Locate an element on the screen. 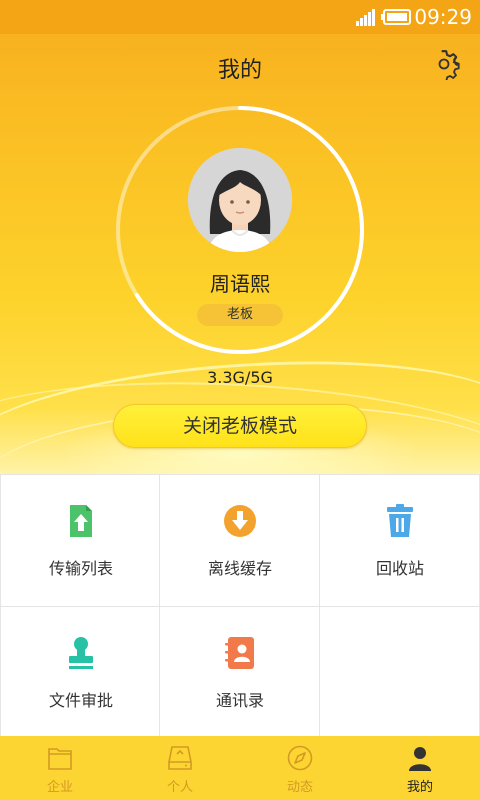 This screenshot has height=800, width=480. role-badge: 老板 is located at coordinates (240, 315).